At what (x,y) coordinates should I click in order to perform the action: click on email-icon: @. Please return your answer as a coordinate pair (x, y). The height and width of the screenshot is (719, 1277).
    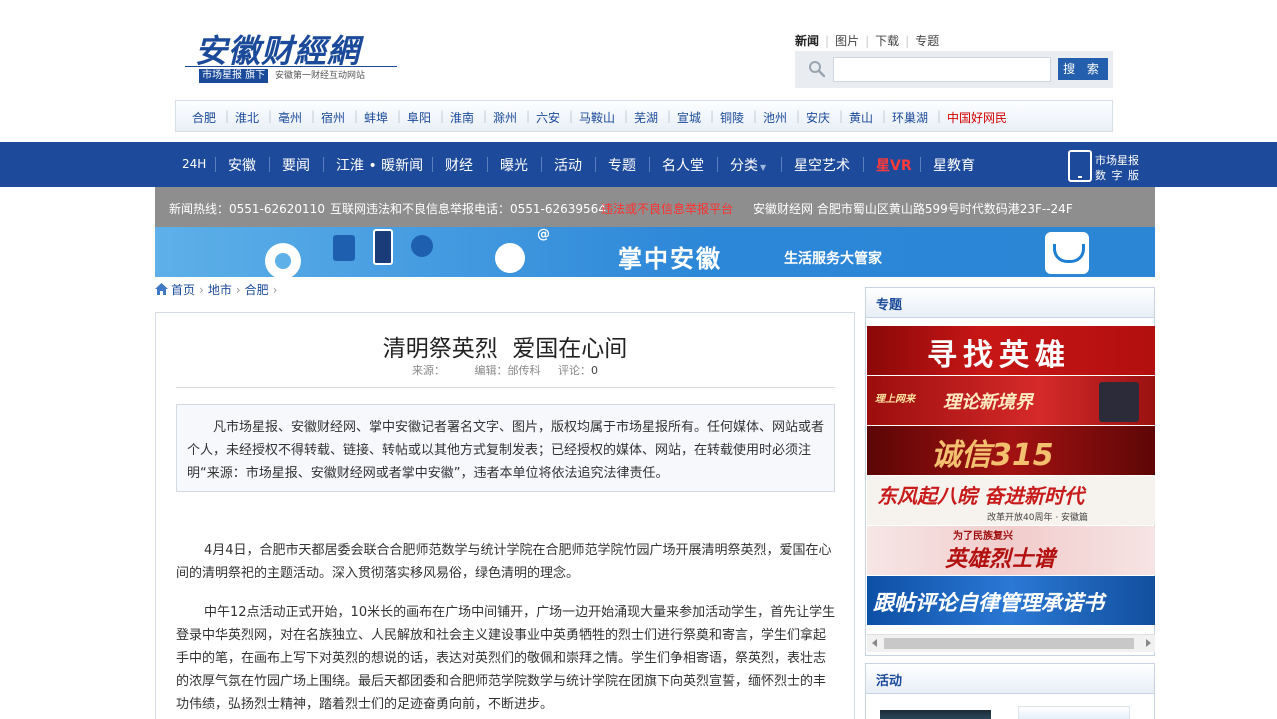
    Looking at the image, I should click on (543, 234).